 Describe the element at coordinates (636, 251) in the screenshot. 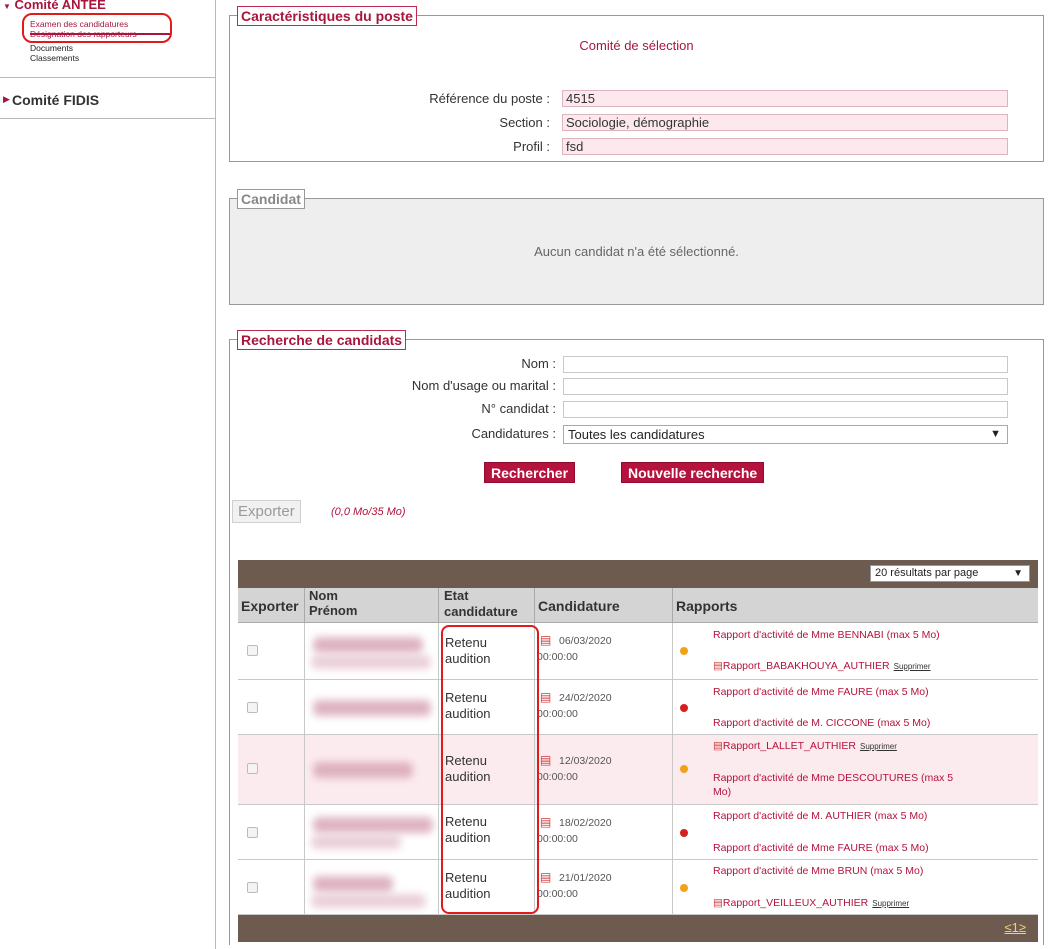

I see `no-candidate-message: Aucun candidat n'a été sélectionné.` at that location.